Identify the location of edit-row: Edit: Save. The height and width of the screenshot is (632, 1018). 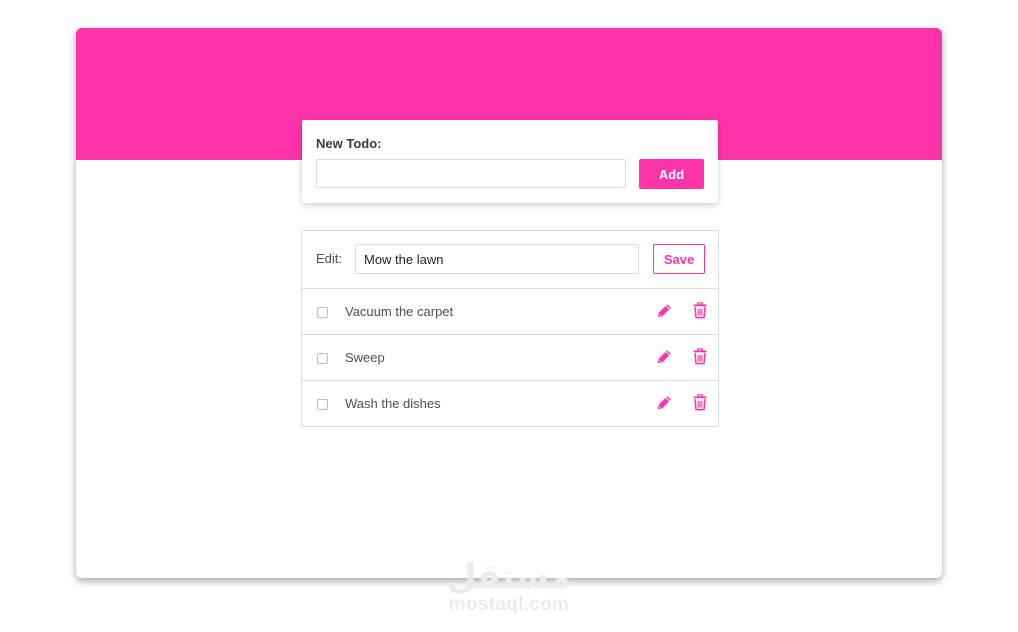
(510, 260).